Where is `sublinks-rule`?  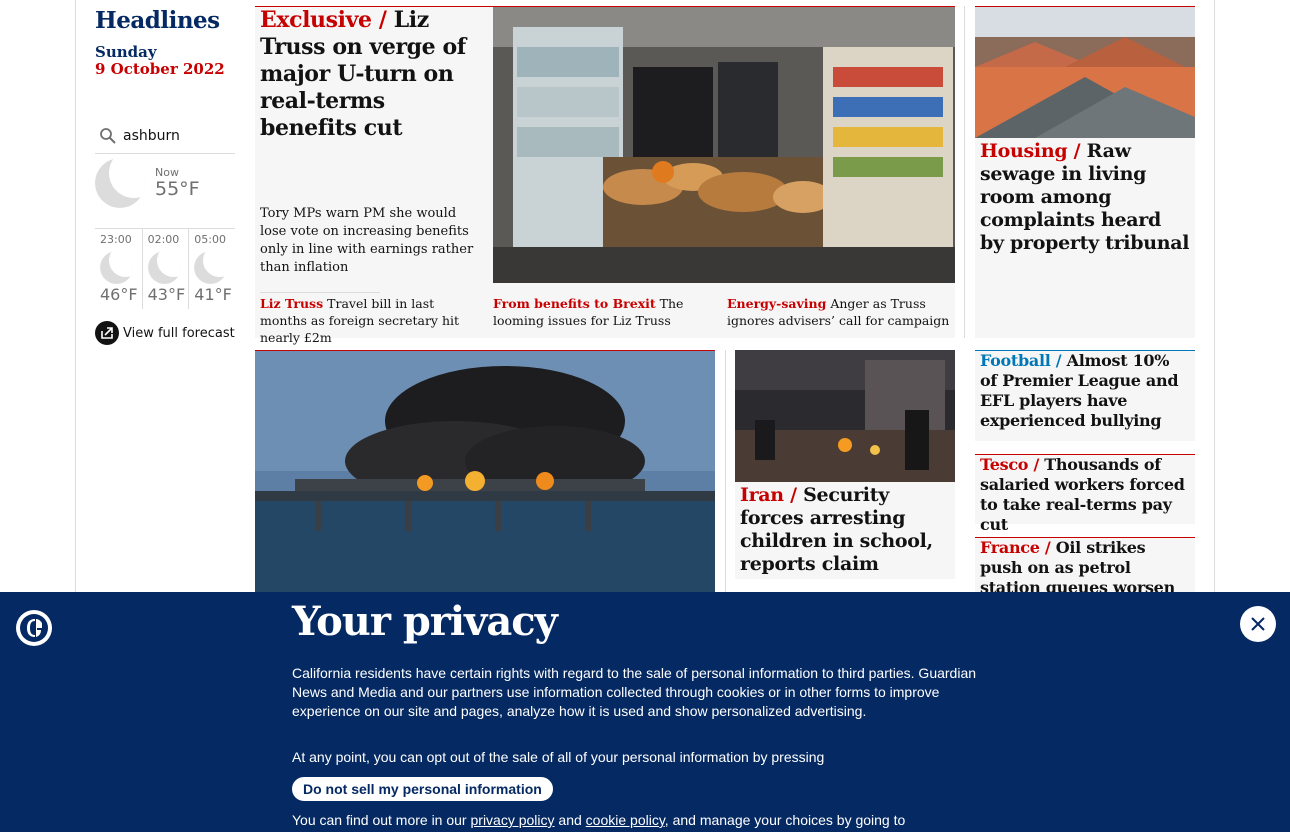
sublinks-rule is located at coordinates (320, 292).